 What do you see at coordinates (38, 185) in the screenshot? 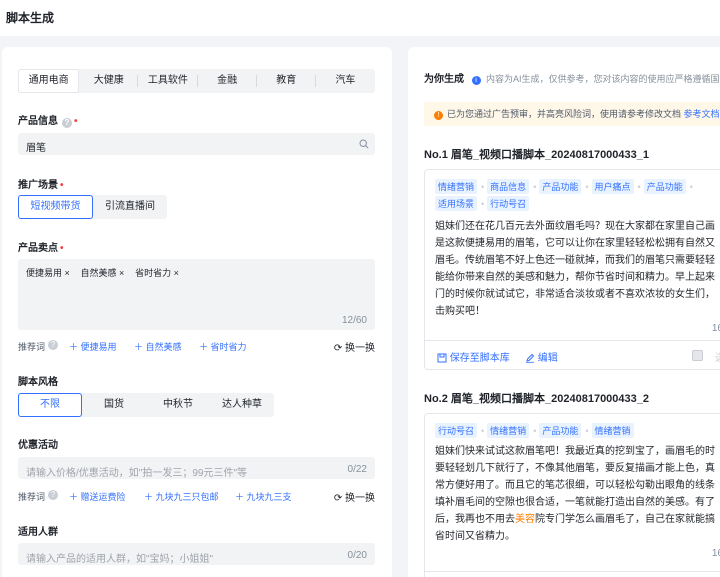
I see `scene-label-text: 推广场景` at bounding box center [38, 185].